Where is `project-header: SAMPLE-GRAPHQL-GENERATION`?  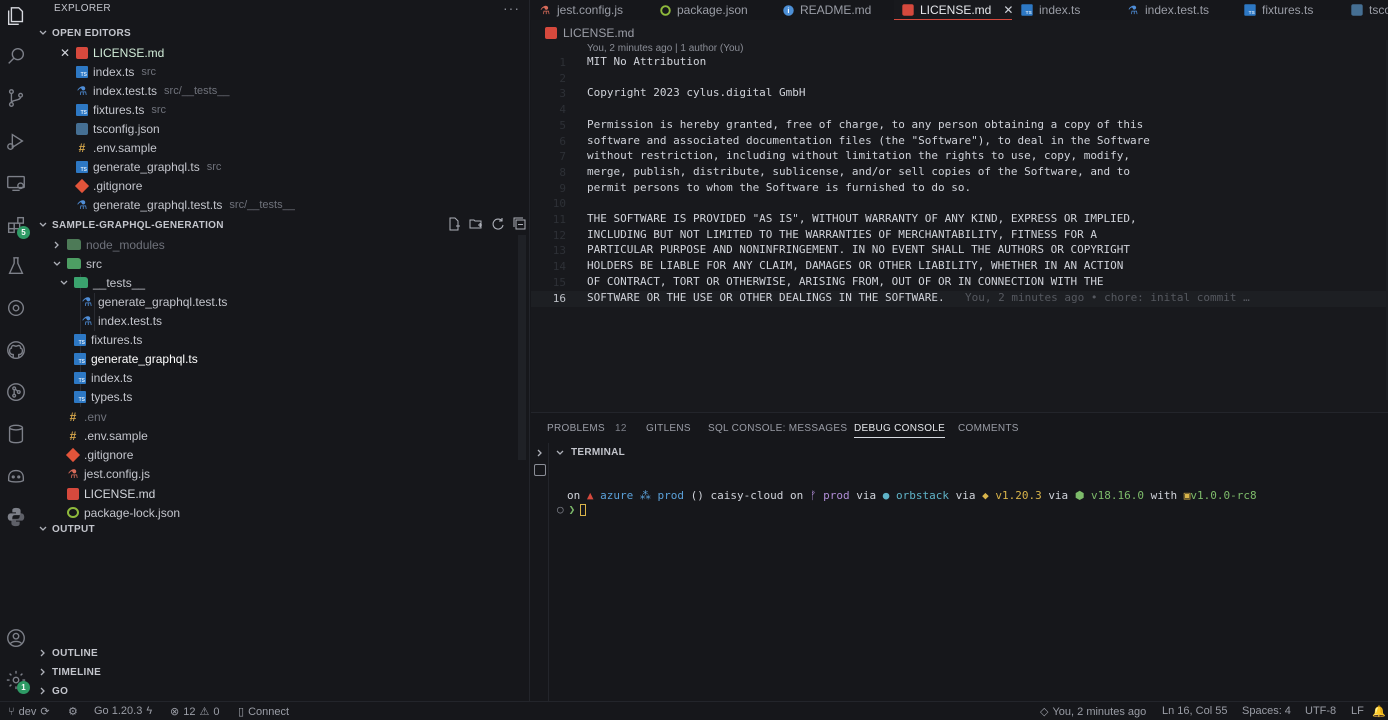
project-header: SAMPLE-GRAPHQL-GENERATION is located at coordinates (131, 225).